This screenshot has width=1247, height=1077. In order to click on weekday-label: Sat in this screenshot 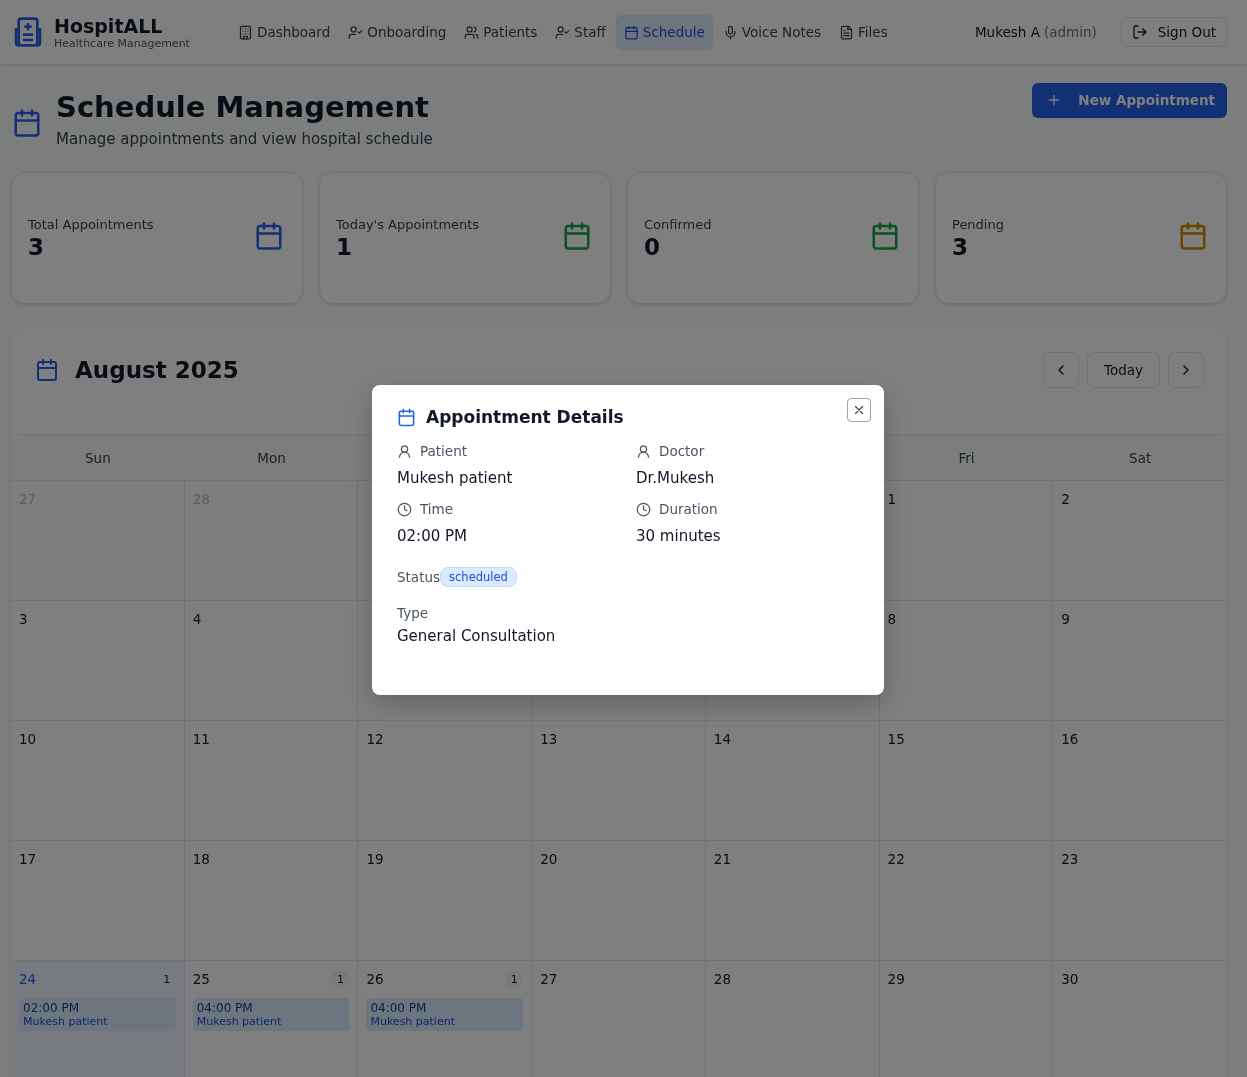, I will do `click(1140, 457)`.